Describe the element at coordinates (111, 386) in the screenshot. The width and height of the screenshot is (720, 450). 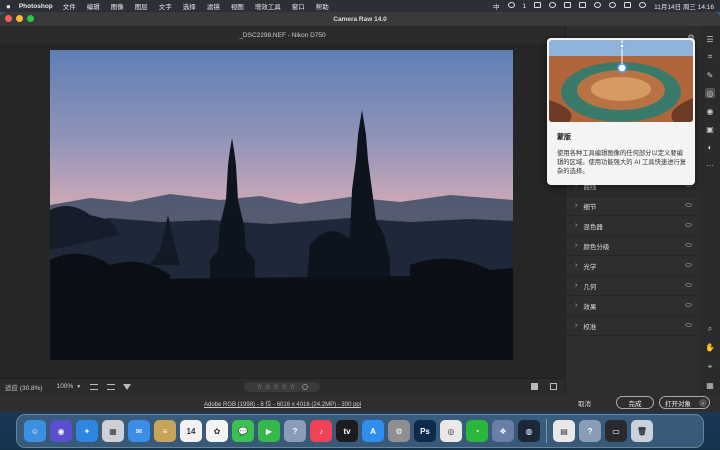
I see `sort-icon` at that location.